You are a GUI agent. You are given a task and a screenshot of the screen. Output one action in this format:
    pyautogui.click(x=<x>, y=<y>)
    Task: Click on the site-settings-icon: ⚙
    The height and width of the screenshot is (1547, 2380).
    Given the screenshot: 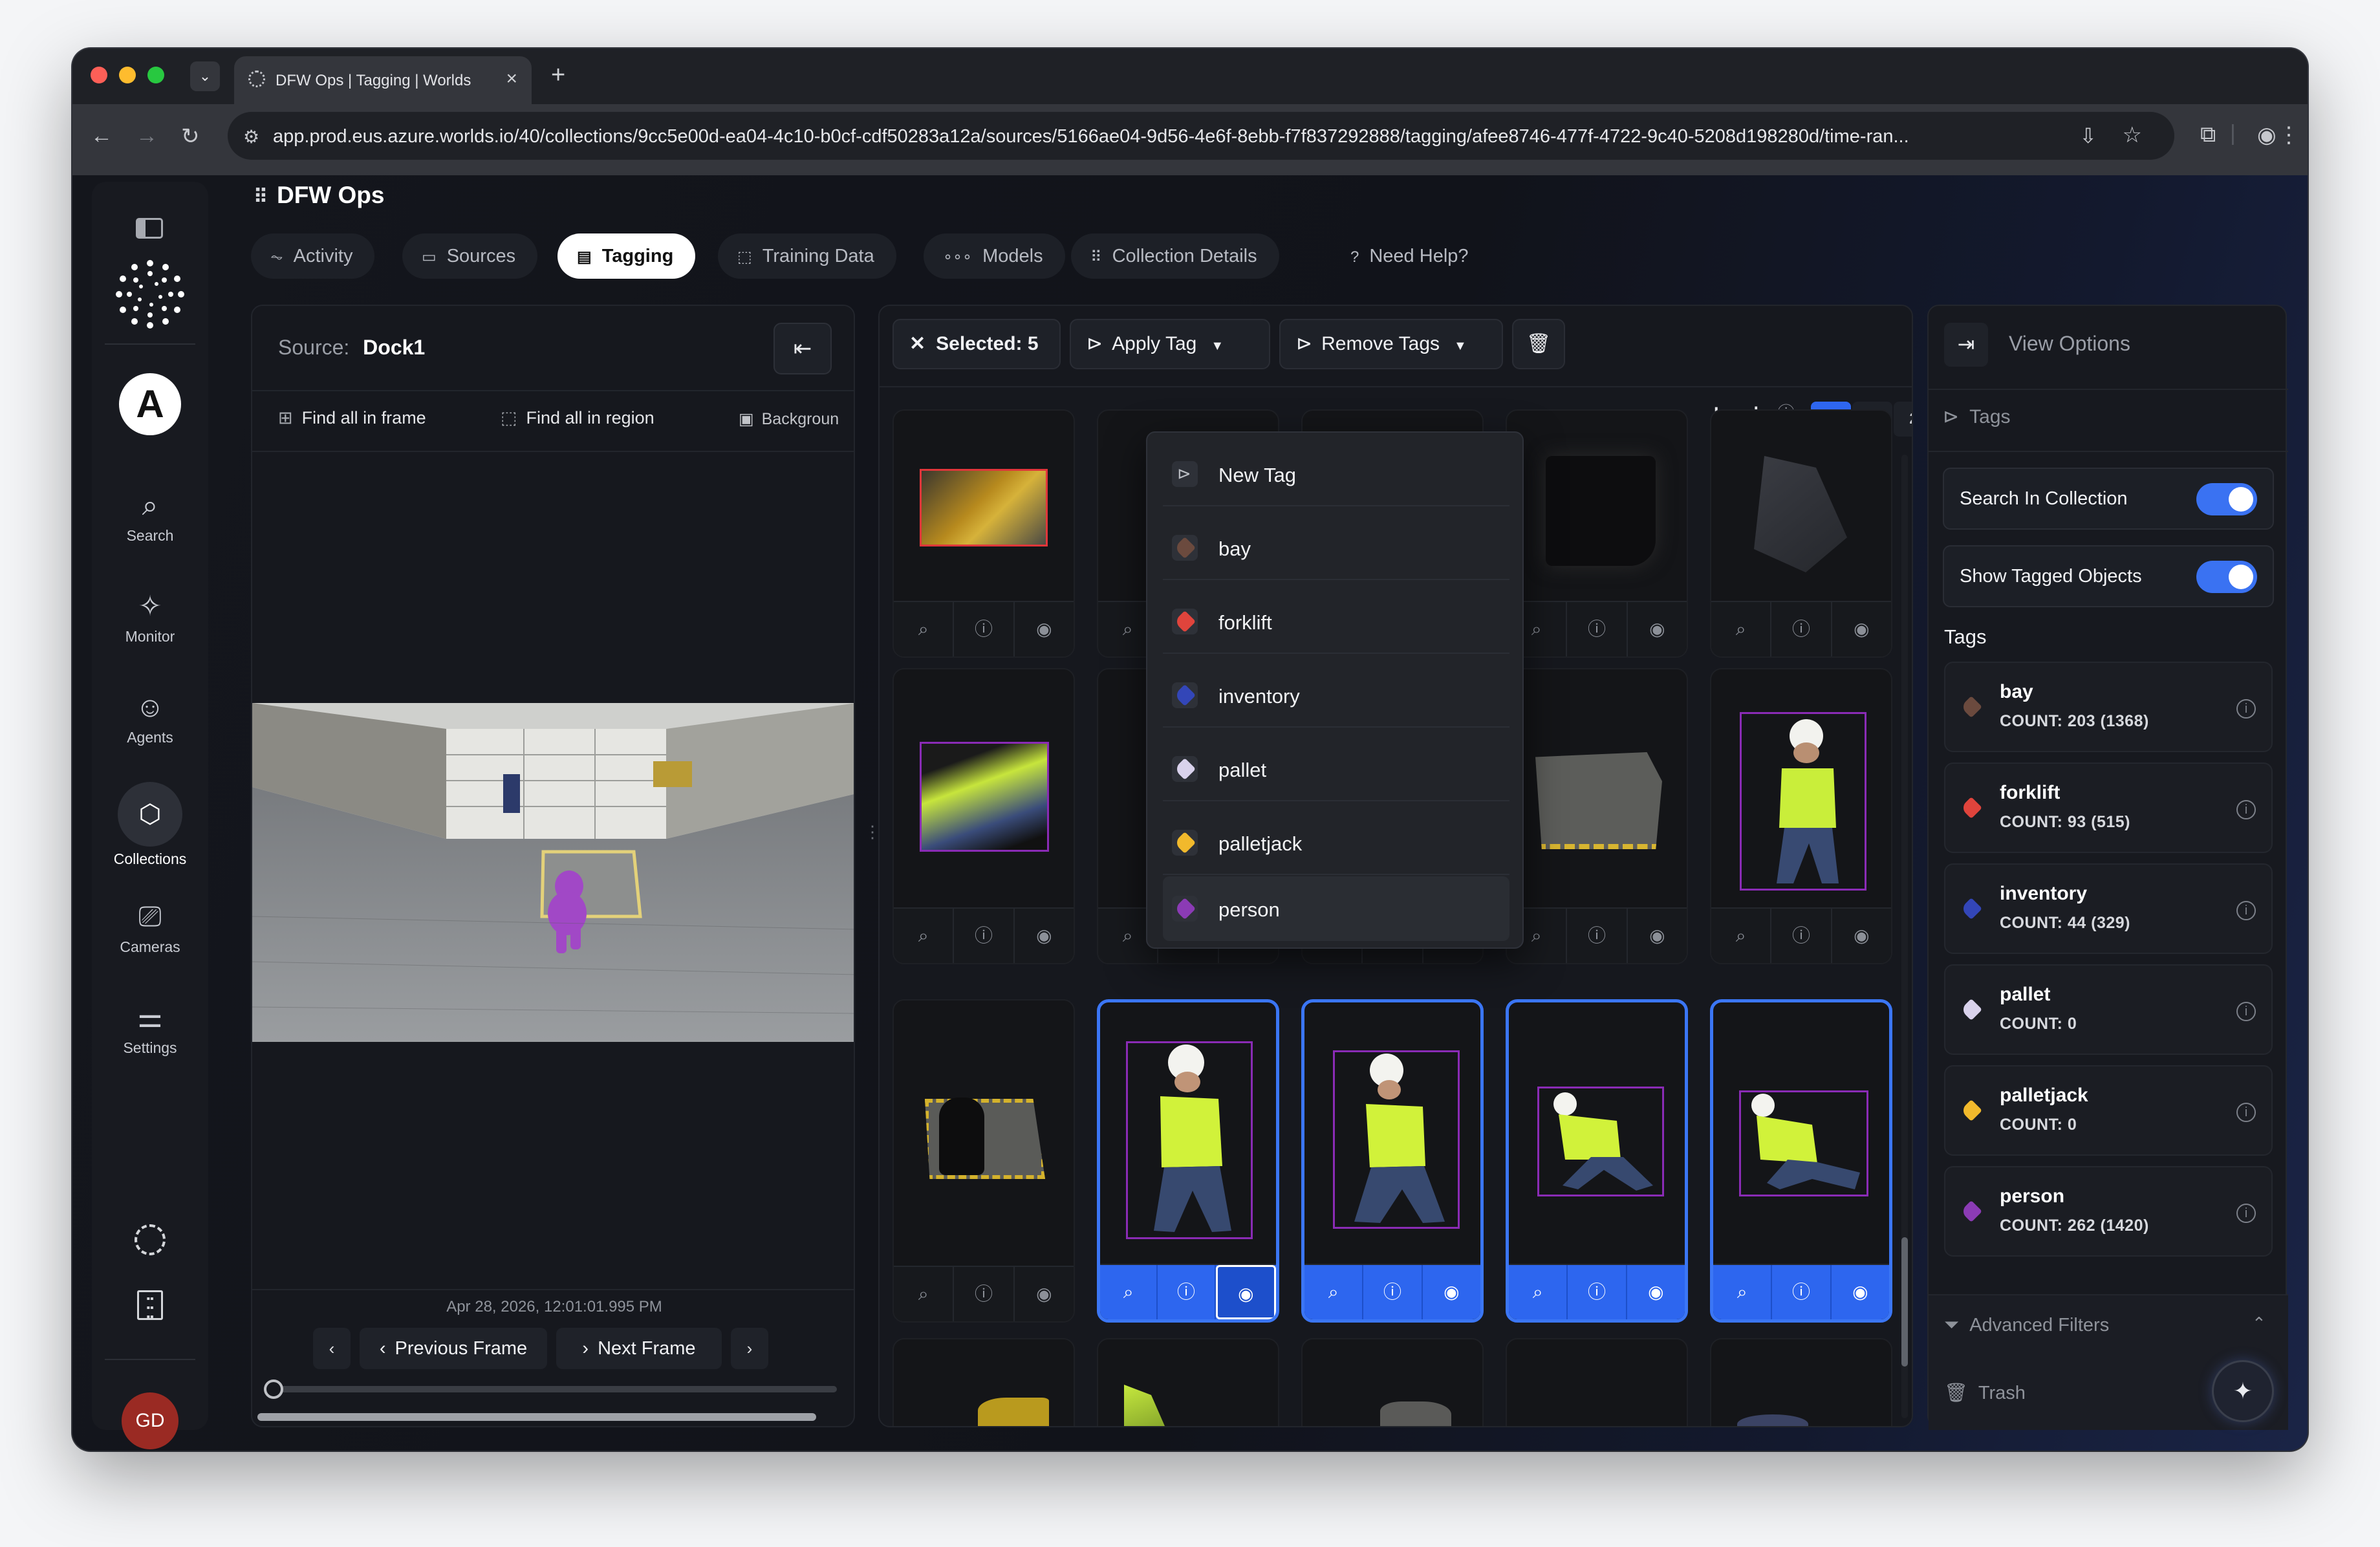 What is the action you would take?
    pyautogui.click(x=251, y=136)
    